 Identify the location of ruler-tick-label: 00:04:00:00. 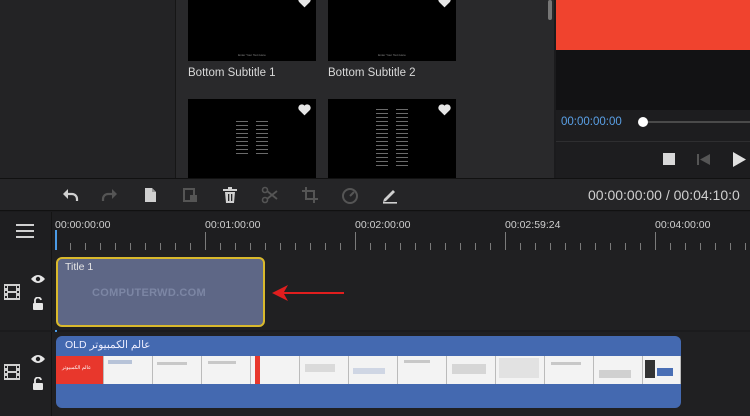
(683, 225).